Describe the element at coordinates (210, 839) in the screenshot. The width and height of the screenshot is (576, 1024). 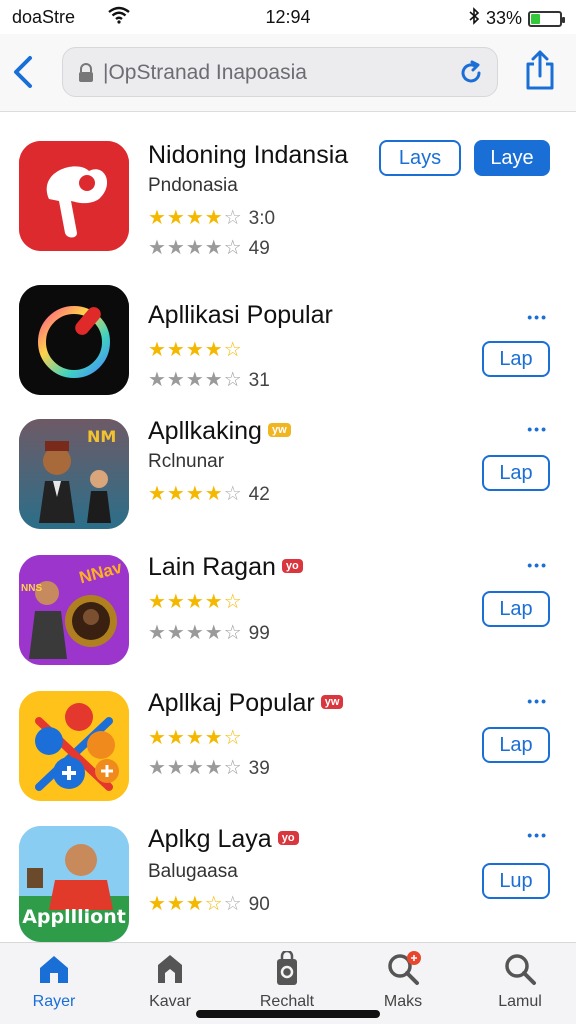
I see `app-title-text: Aplkg Laya` at that location.